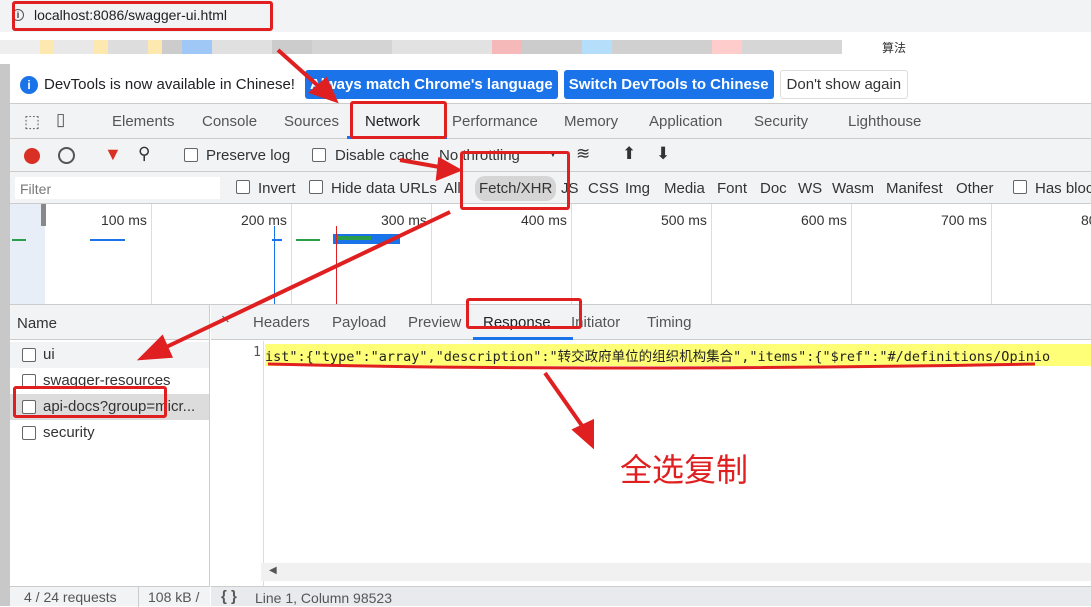  I want to click on filter-icon: ▼, so click(113, 154).